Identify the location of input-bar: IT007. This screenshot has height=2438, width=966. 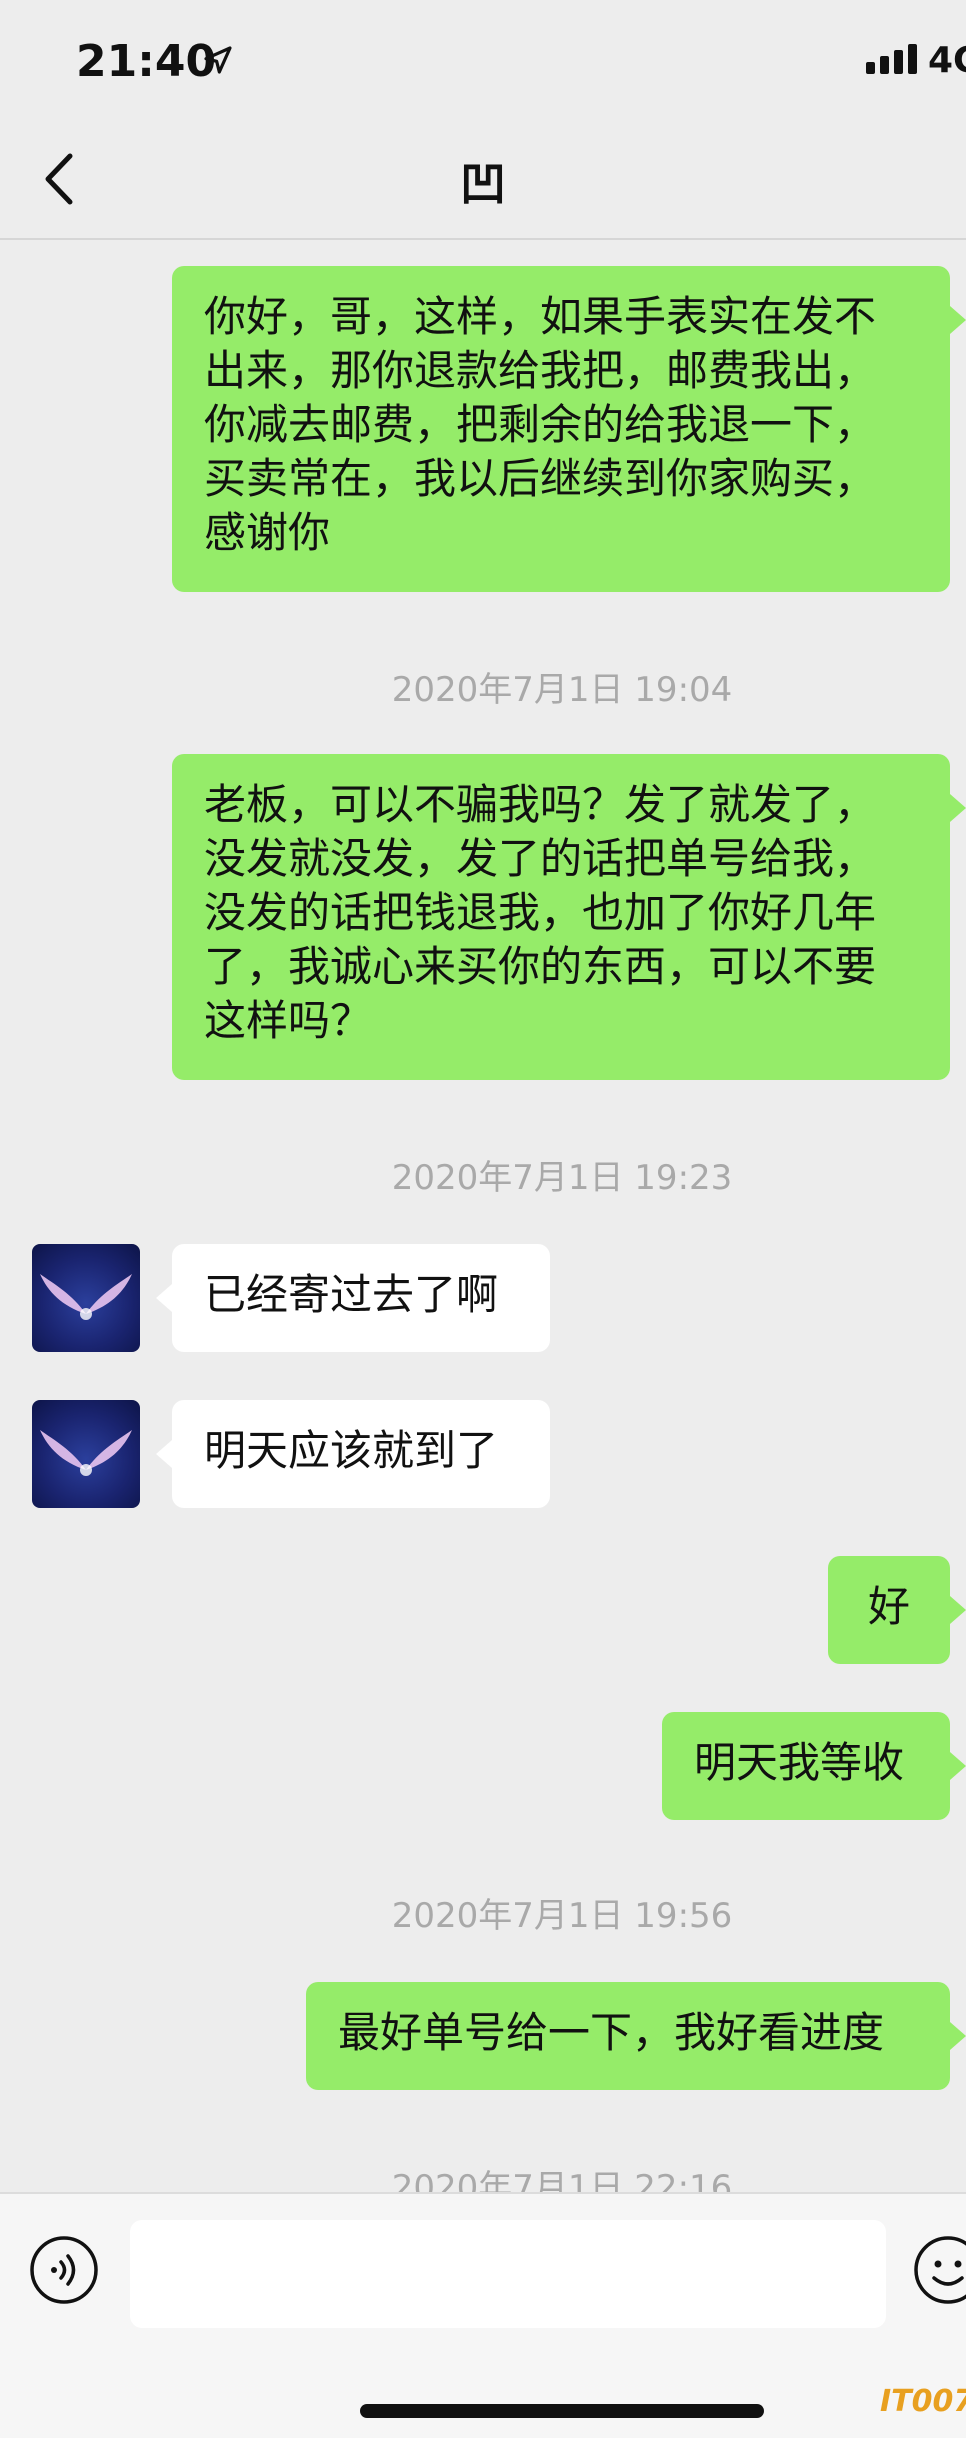
(483, 2315).